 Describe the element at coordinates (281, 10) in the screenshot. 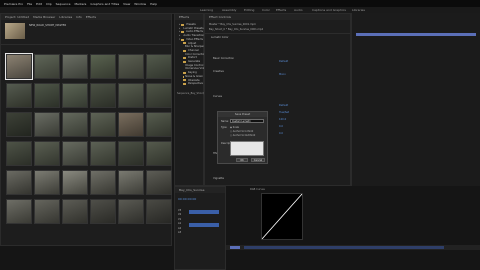

I see `workspace-effects: Effects` at that location.